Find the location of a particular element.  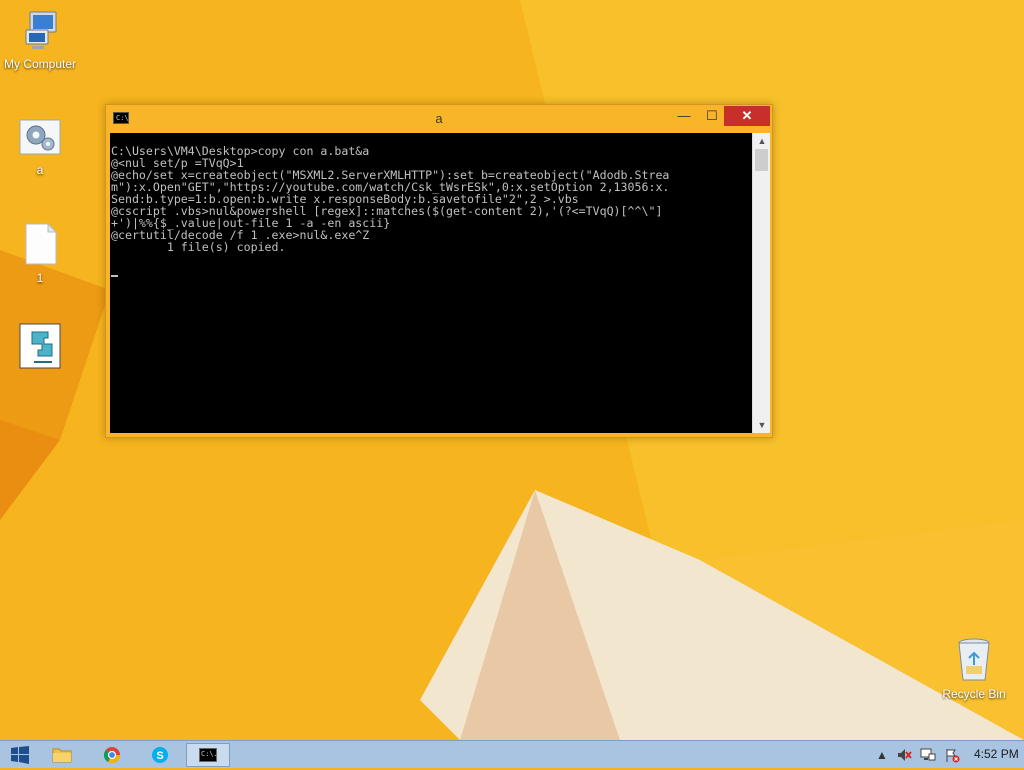

start-button is located at coordinates (20, 755).